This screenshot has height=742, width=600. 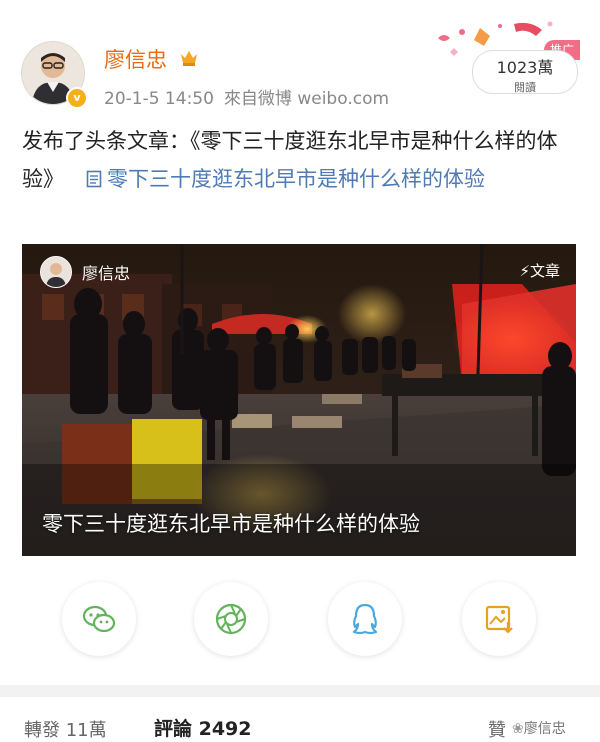 I want to click on wechat-icon, so click(x=99, y=619).